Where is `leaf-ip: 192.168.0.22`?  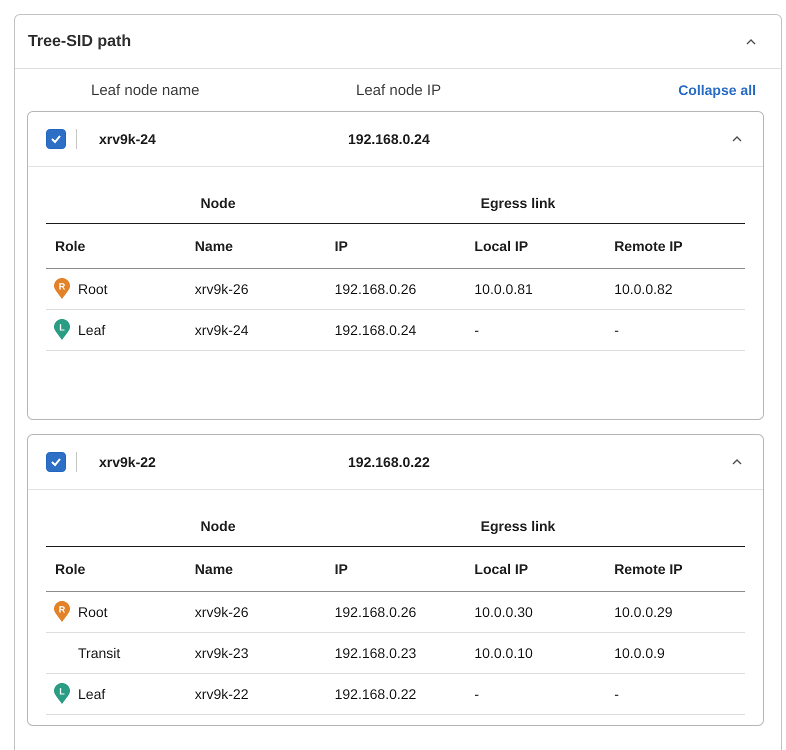 leaf-ip: 192.168.0.22 is located at coordinates (389, 462).